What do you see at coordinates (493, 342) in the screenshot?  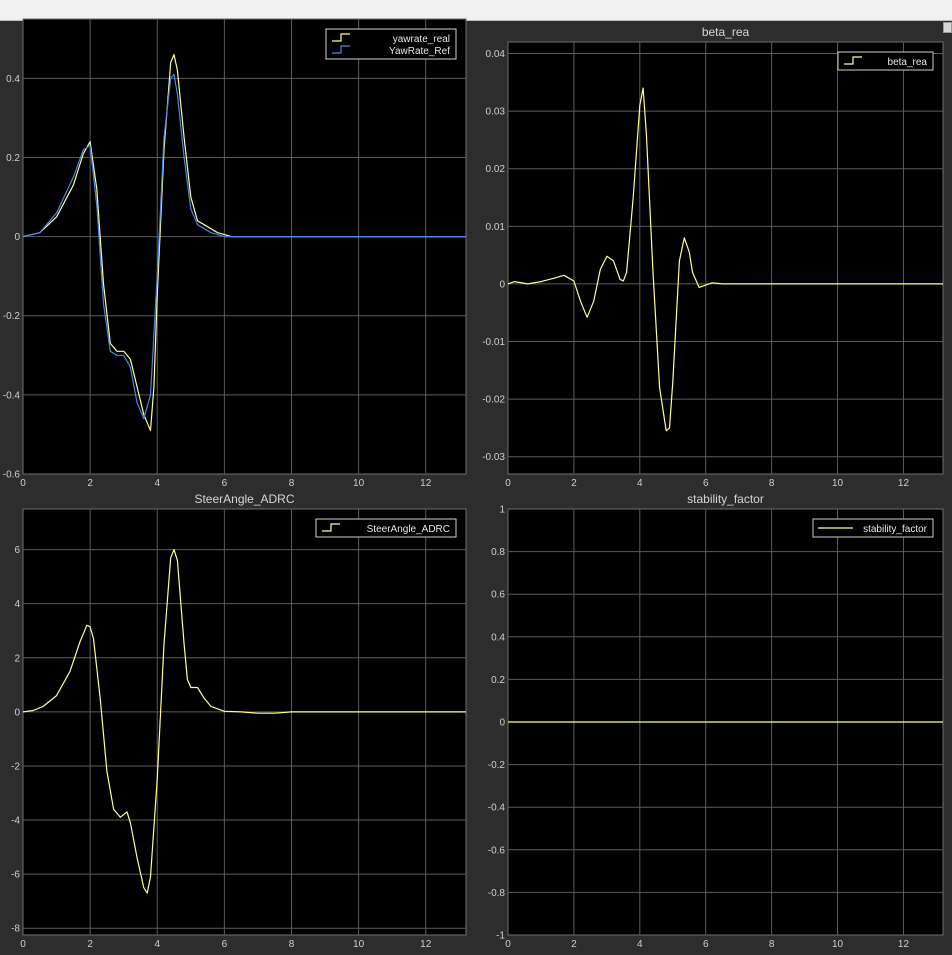 I see `y-tick-label: -0.01` at bounding box center [493, 342].